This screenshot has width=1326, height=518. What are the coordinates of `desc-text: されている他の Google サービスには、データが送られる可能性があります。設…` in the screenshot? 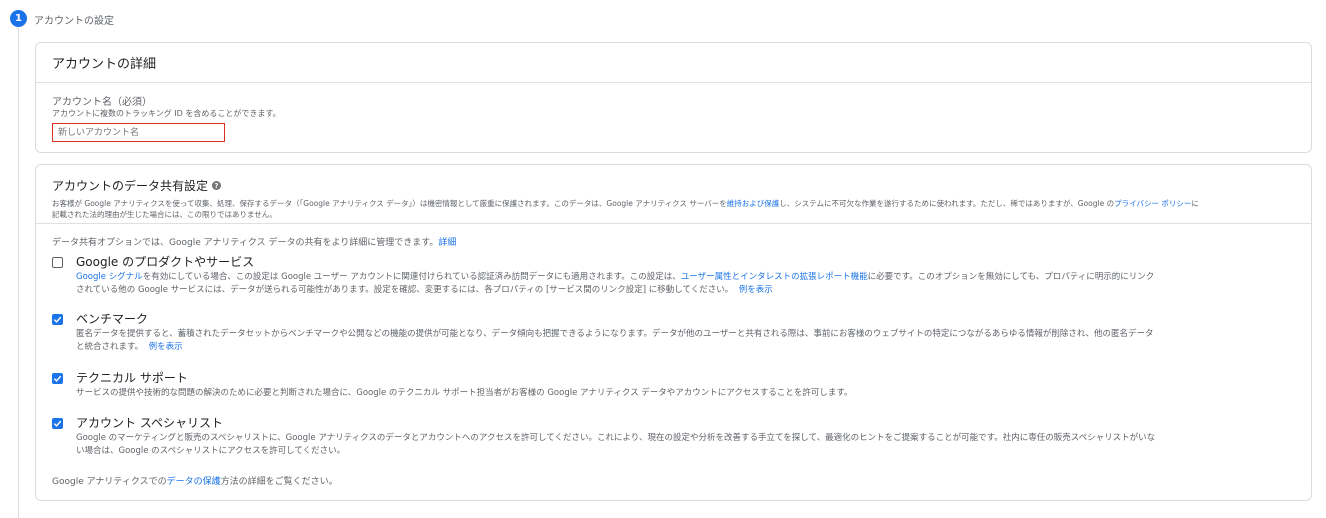 It's located at (405, 290).